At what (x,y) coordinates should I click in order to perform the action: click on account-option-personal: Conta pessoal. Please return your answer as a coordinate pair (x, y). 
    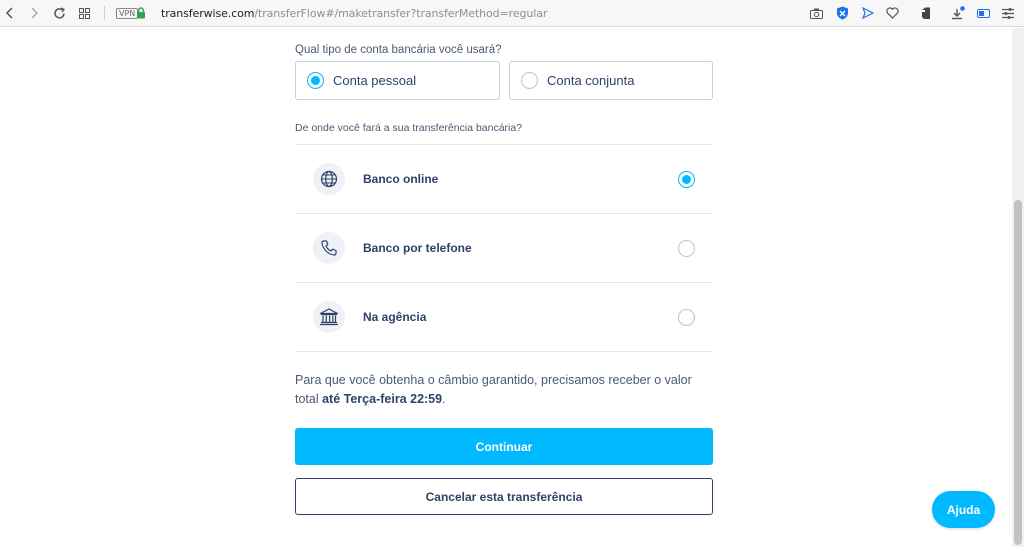
    Looking at the image, I should click on (397, 80).